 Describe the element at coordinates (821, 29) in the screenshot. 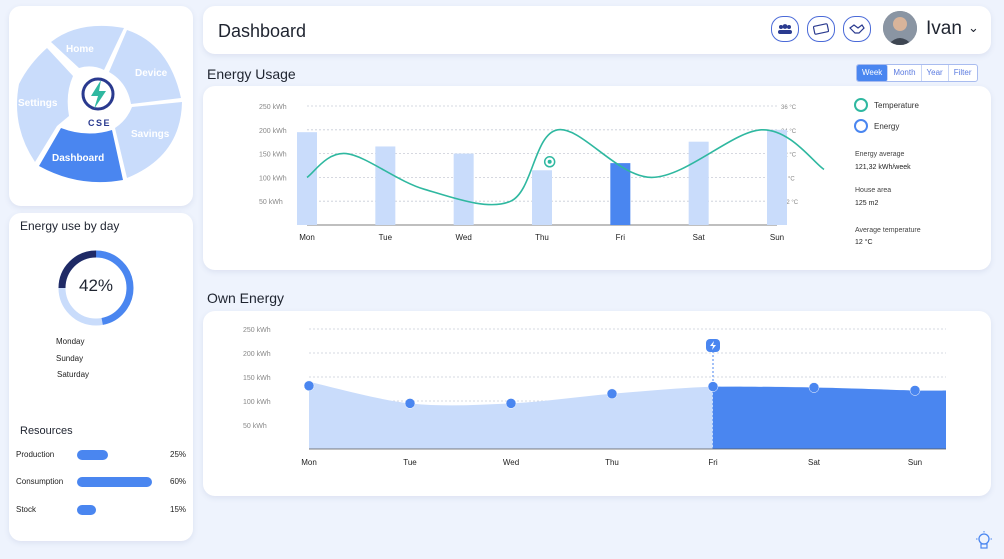

I see `ticket-icon` at that location.